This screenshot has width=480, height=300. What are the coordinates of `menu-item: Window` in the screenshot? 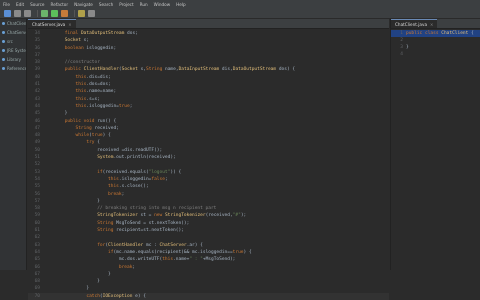 It's located at (162, 4).